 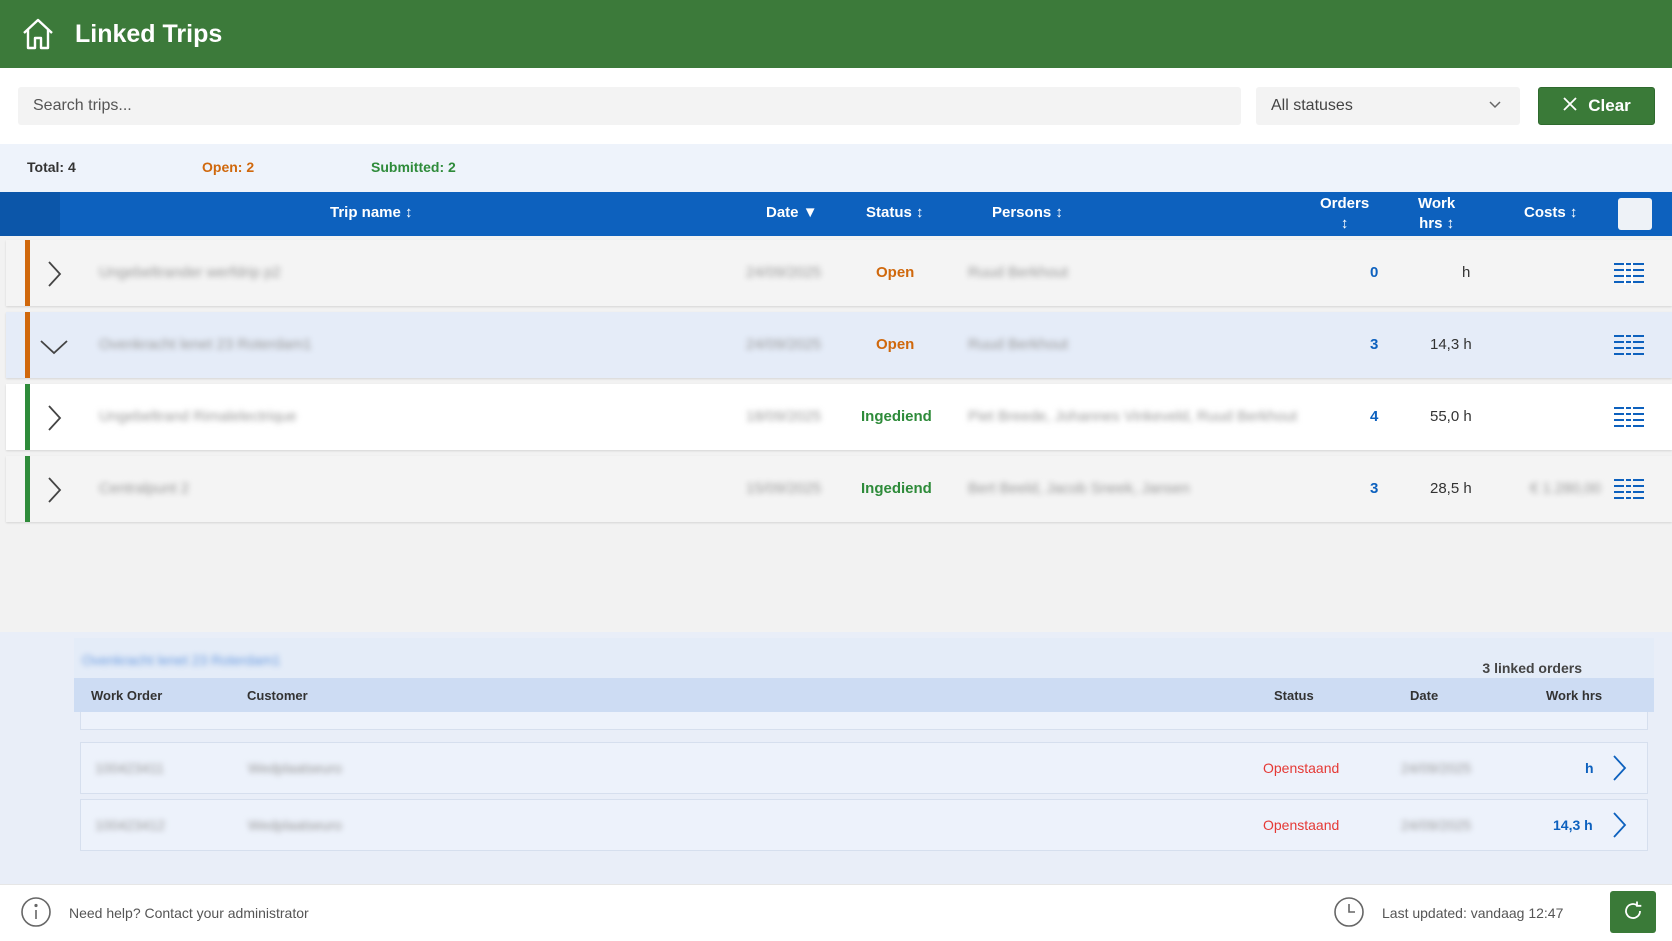 What do you see at coordinates (30, 214) in the screenshot?
I see `header-spacer` at bounding box center [30, 214].